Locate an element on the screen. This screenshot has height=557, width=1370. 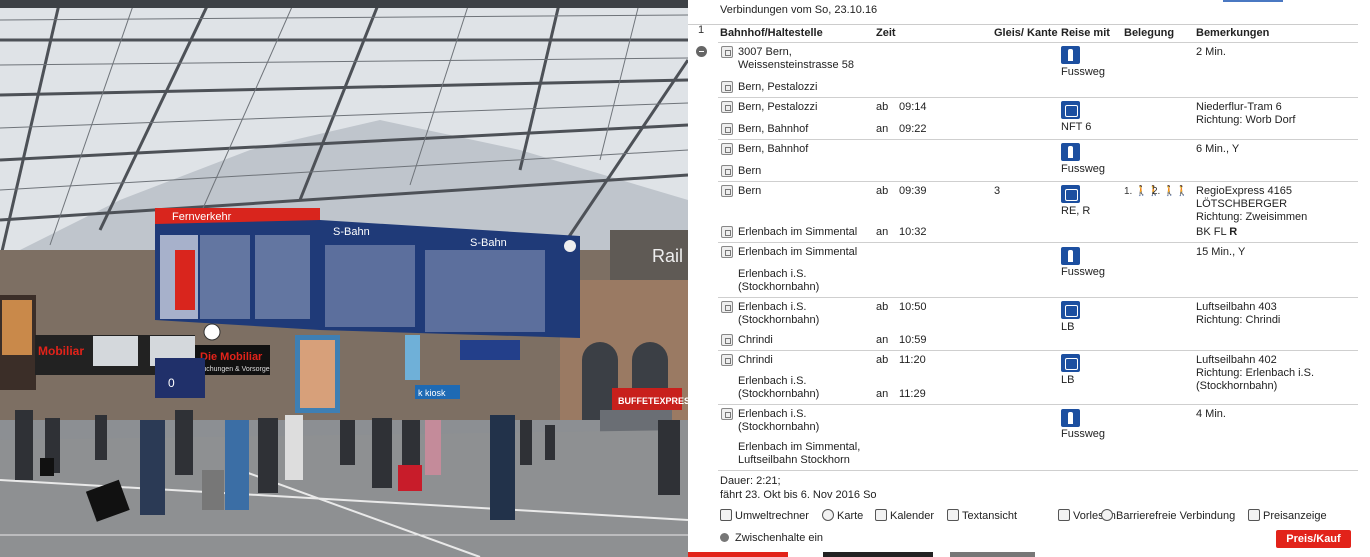
occupancy-second: 2. 🚶🚶 is located at coordinates (1170, 191).